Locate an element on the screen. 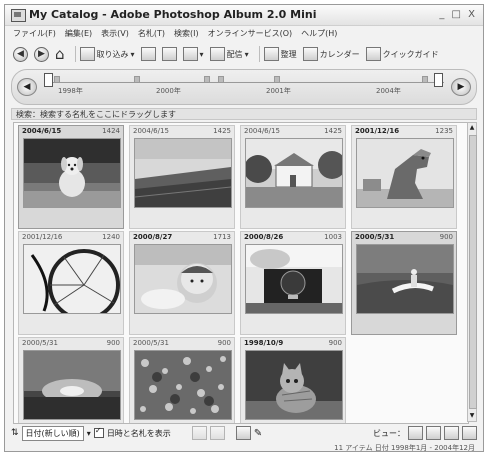 Image resolution: width=488 pixels, height=454 pixels. timeline-year: 2000年 is located at coordinates (168, 91).